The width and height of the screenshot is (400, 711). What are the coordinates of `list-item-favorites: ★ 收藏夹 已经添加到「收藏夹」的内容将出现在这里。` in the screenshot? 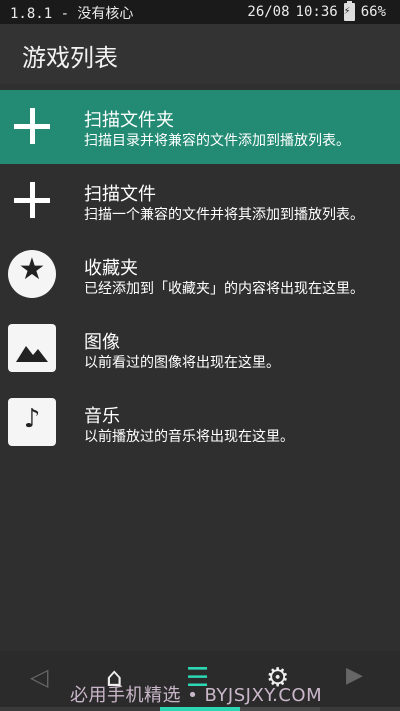 It's located at (200, 275).